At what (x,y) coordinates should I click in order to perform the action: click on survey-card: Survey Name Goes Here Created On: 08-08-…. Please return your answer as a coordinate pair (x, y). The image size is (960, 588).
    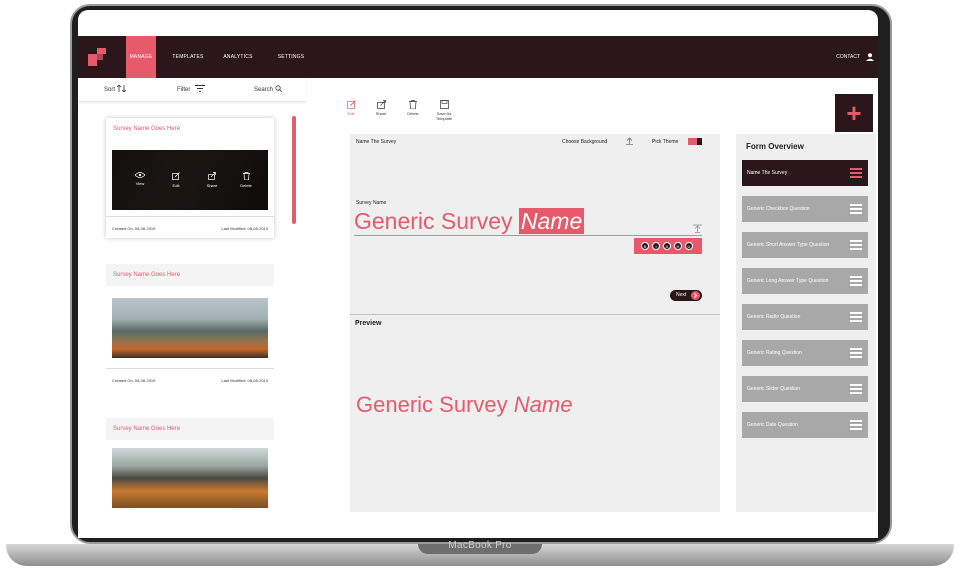
    Looking at the image, I should click on (190, 327).